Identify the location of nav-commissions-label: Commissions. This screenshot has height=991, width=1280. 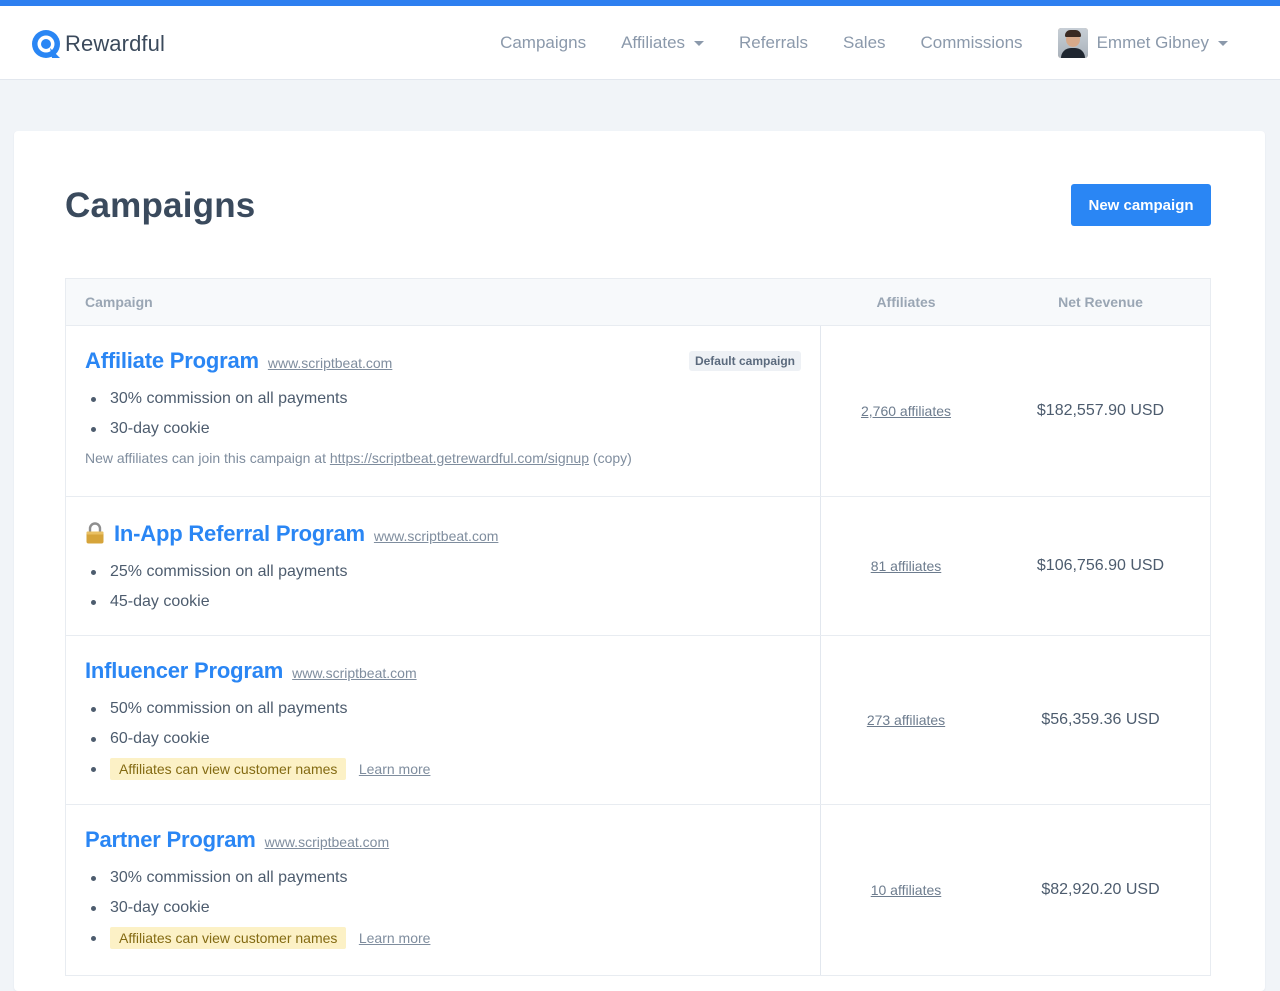
(971, 42).